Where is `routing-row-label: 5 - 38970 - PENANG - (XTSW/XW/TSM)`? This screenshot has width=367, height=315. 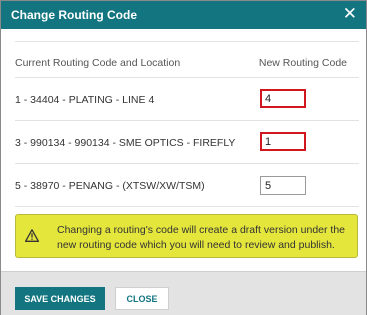 routing-row-label: 5 - 38970 - PENANG - (XTSW/XW/TSM) is located at coordinates (110, 186).